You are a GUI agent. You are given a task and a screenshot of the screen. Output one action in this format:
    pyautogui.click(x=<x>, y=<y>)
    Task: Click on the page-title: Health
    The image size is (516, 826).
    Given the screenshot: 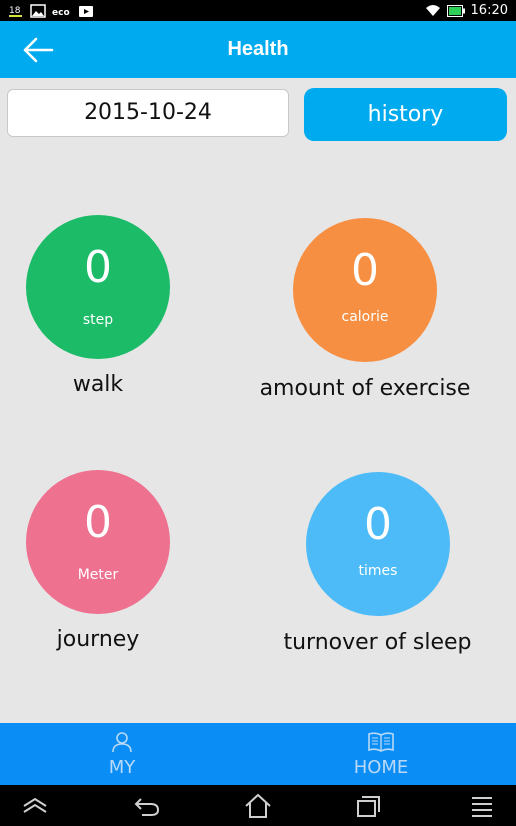 What is the action you would take?
    pyautogui.click(x=258, y=49)
    